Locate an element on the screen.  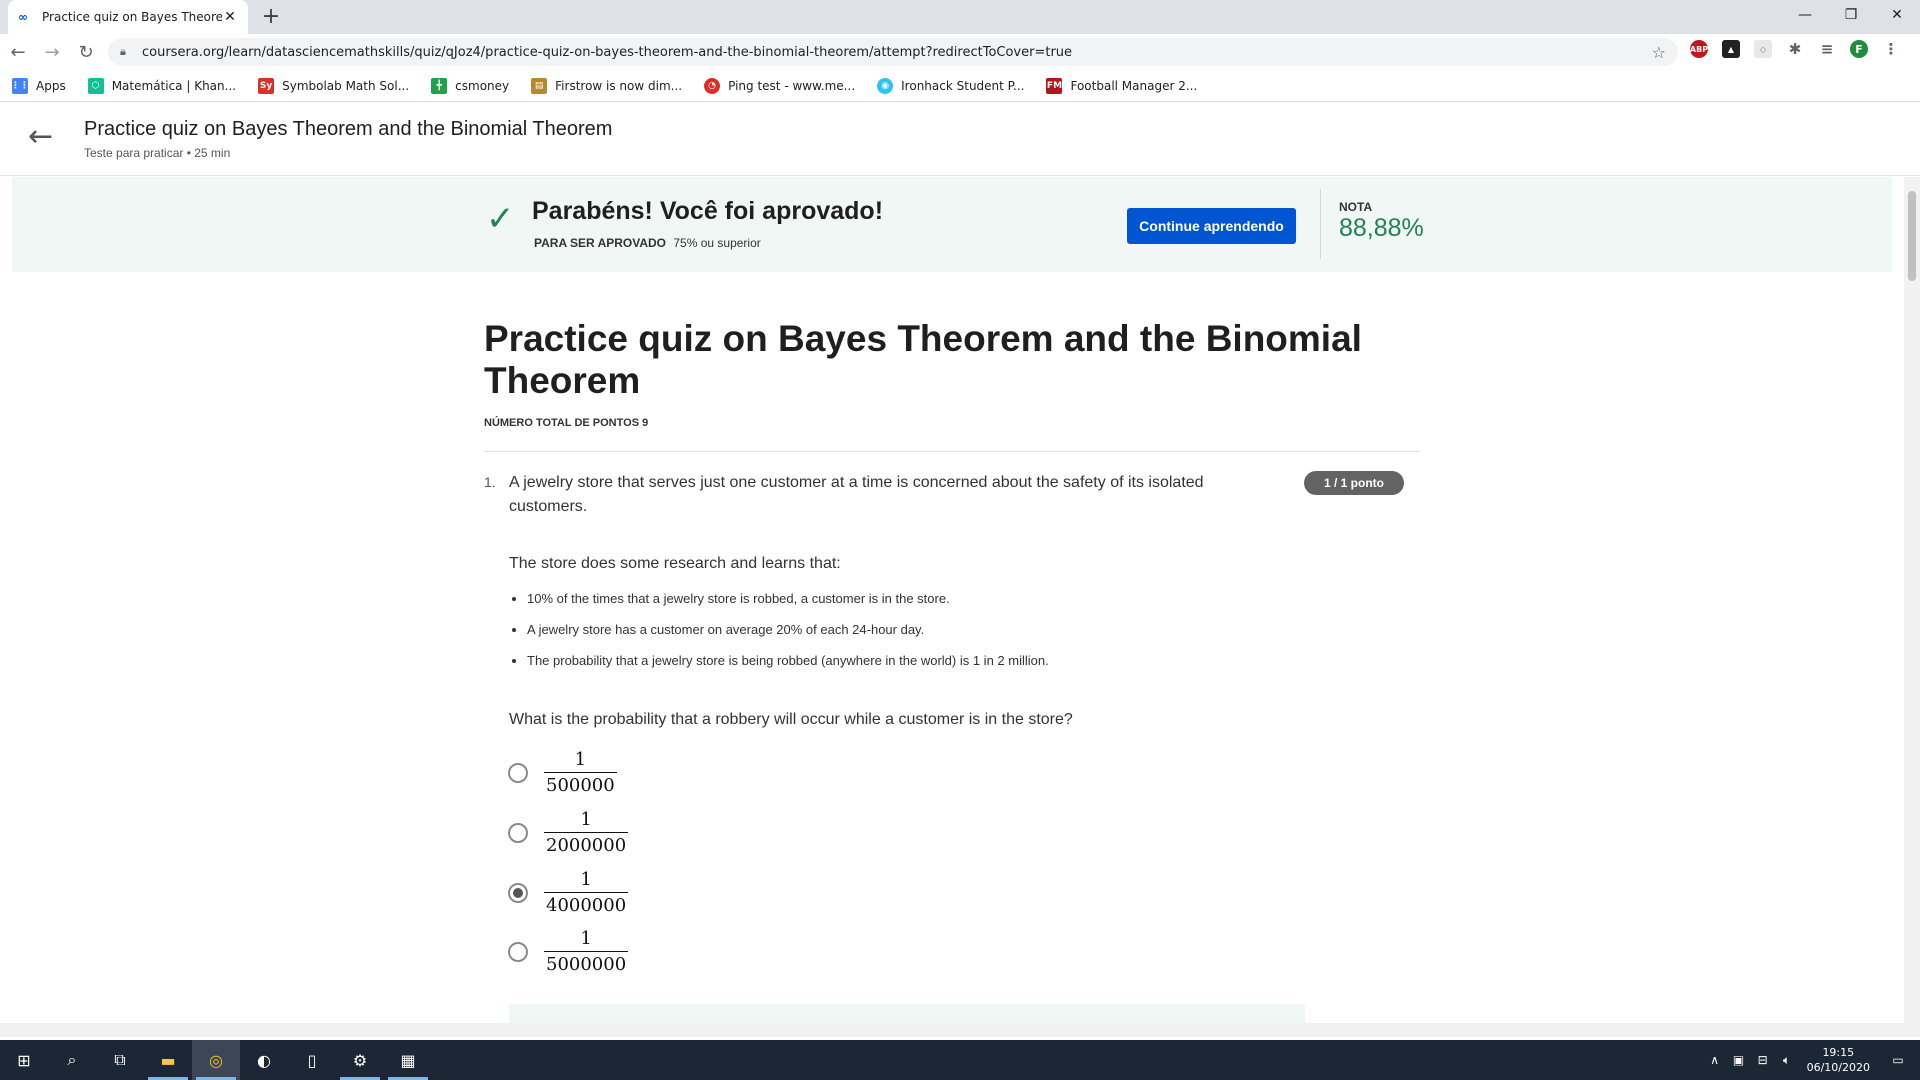
windows-start-icon: ⊞ is located at coordinates (24, 1060).